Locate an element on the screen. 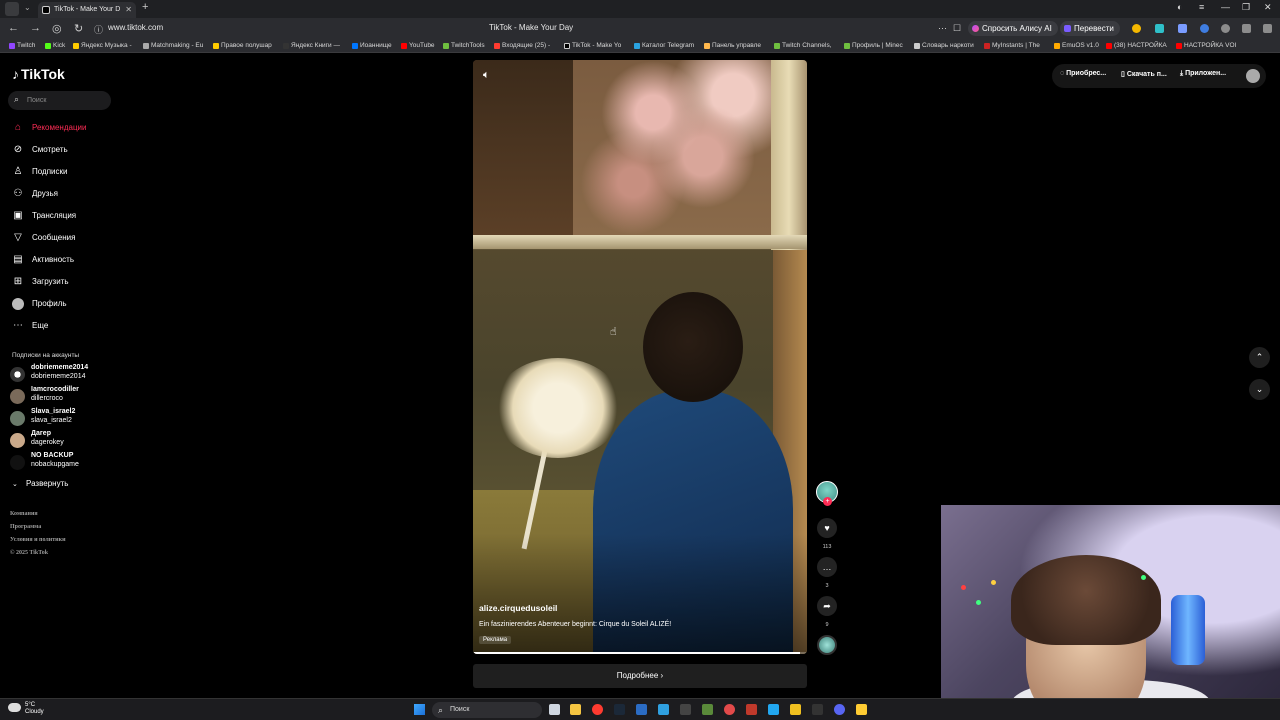  footer-link: Компания is located at coordinates (24, 514).